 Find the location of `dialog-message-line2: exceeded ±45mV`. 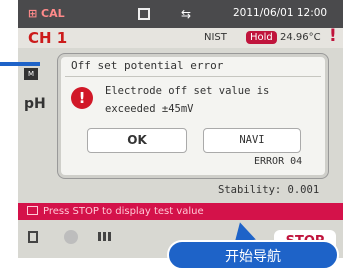

dialog-message-line2: exceeded ±45mV is located at coordinates (149, 109).